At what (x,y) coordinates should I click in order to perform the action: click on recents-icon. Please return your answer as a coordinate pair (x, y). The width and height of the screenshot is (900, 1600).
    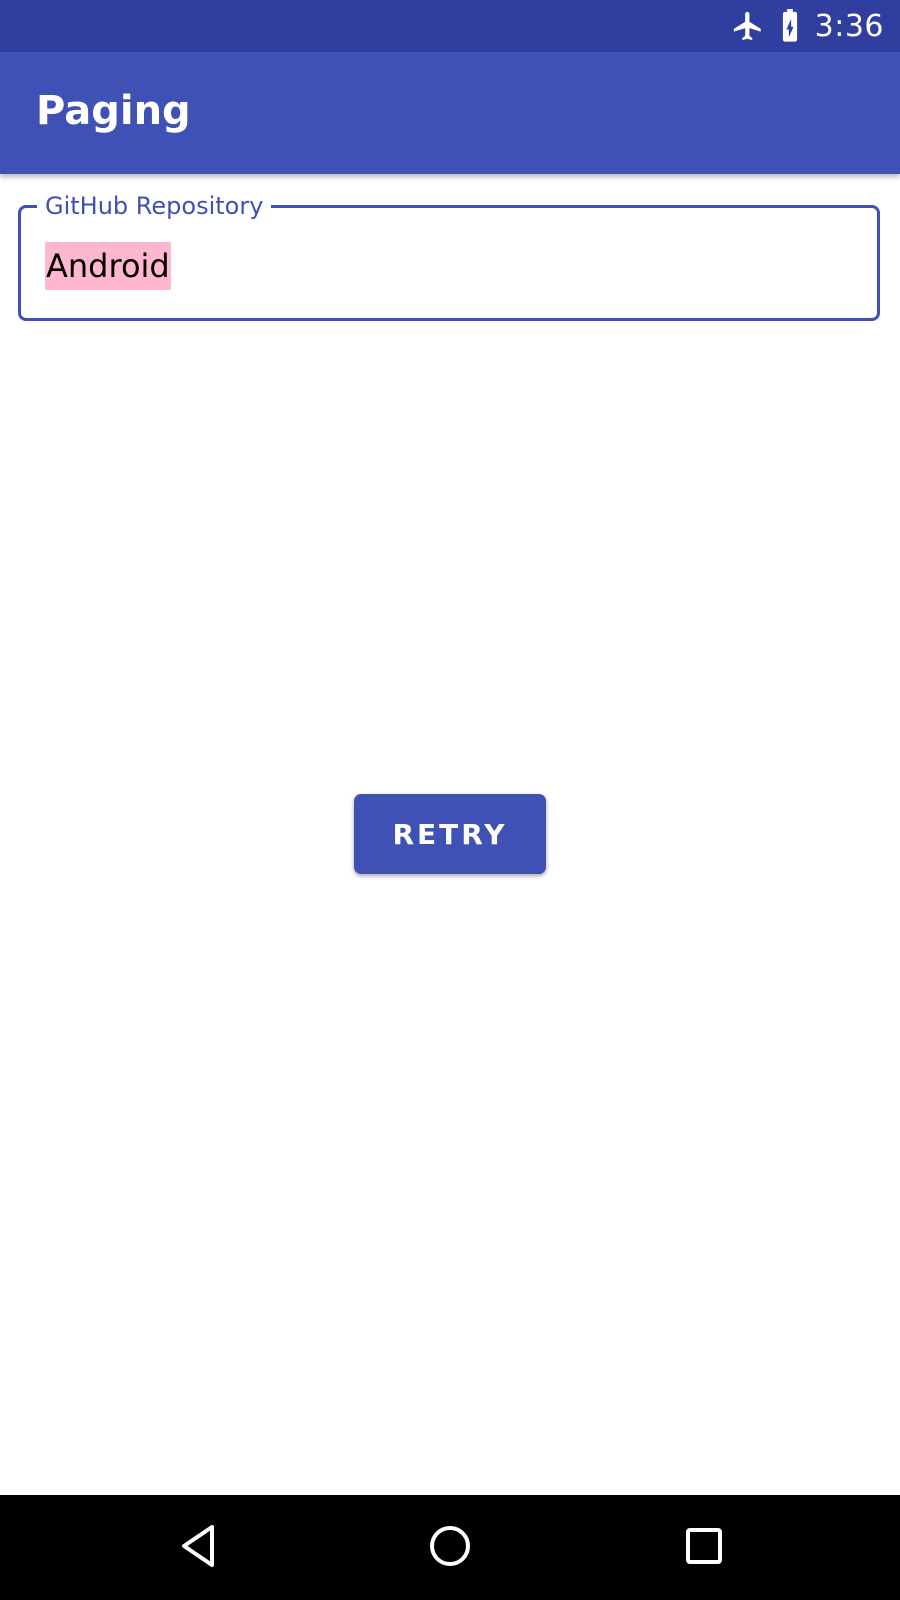
    Looking at the image, I should click on (704, 1548).